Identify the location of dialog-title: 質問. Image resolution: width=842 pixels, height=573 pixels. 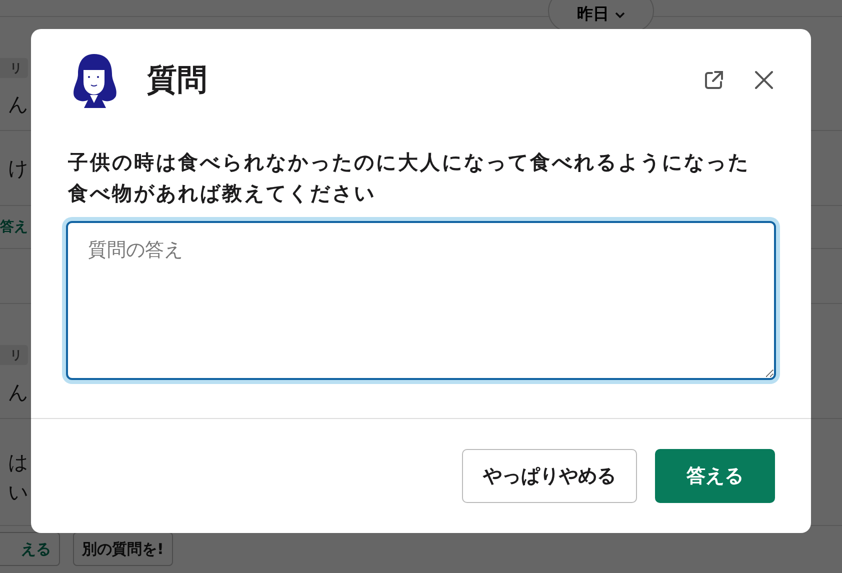
(177, 81).